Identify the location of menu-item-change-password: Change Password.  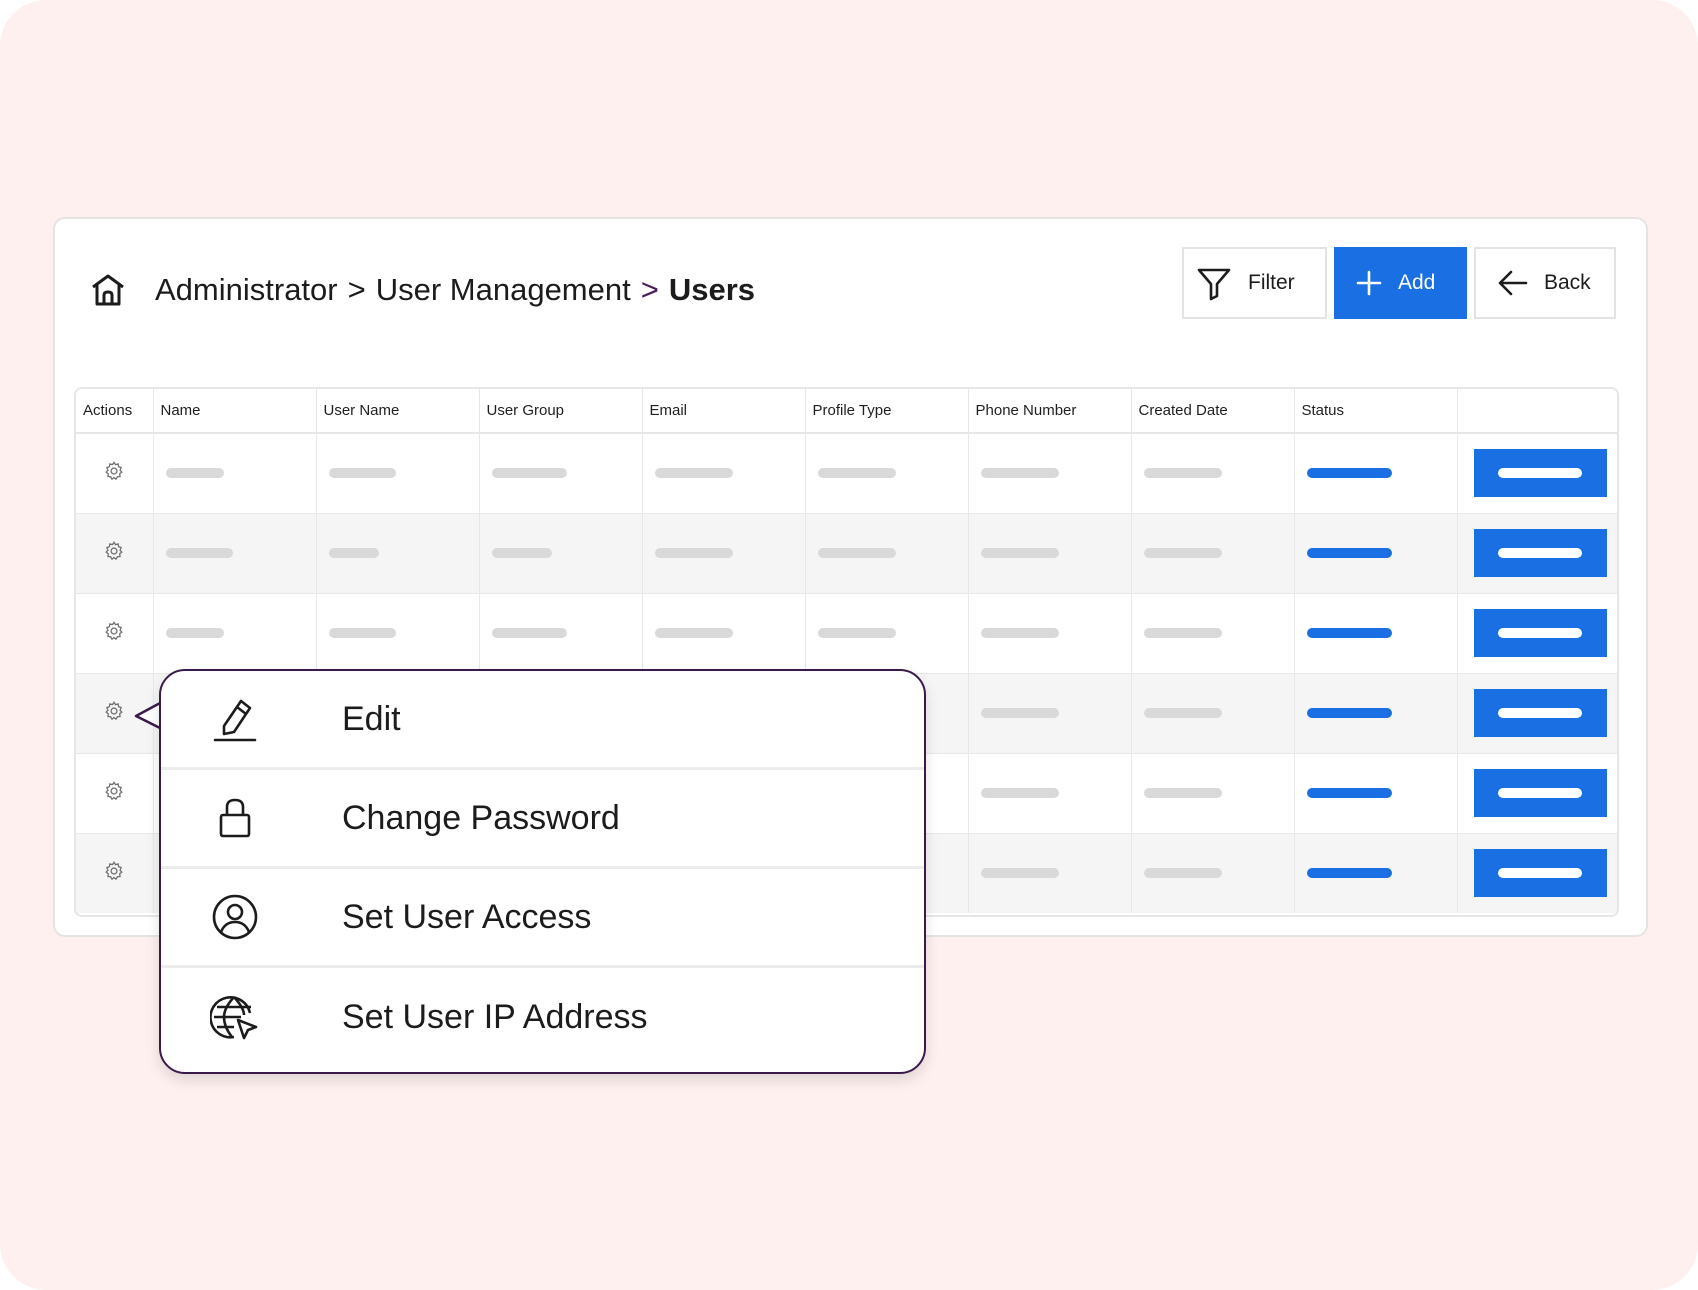
(542, 819).